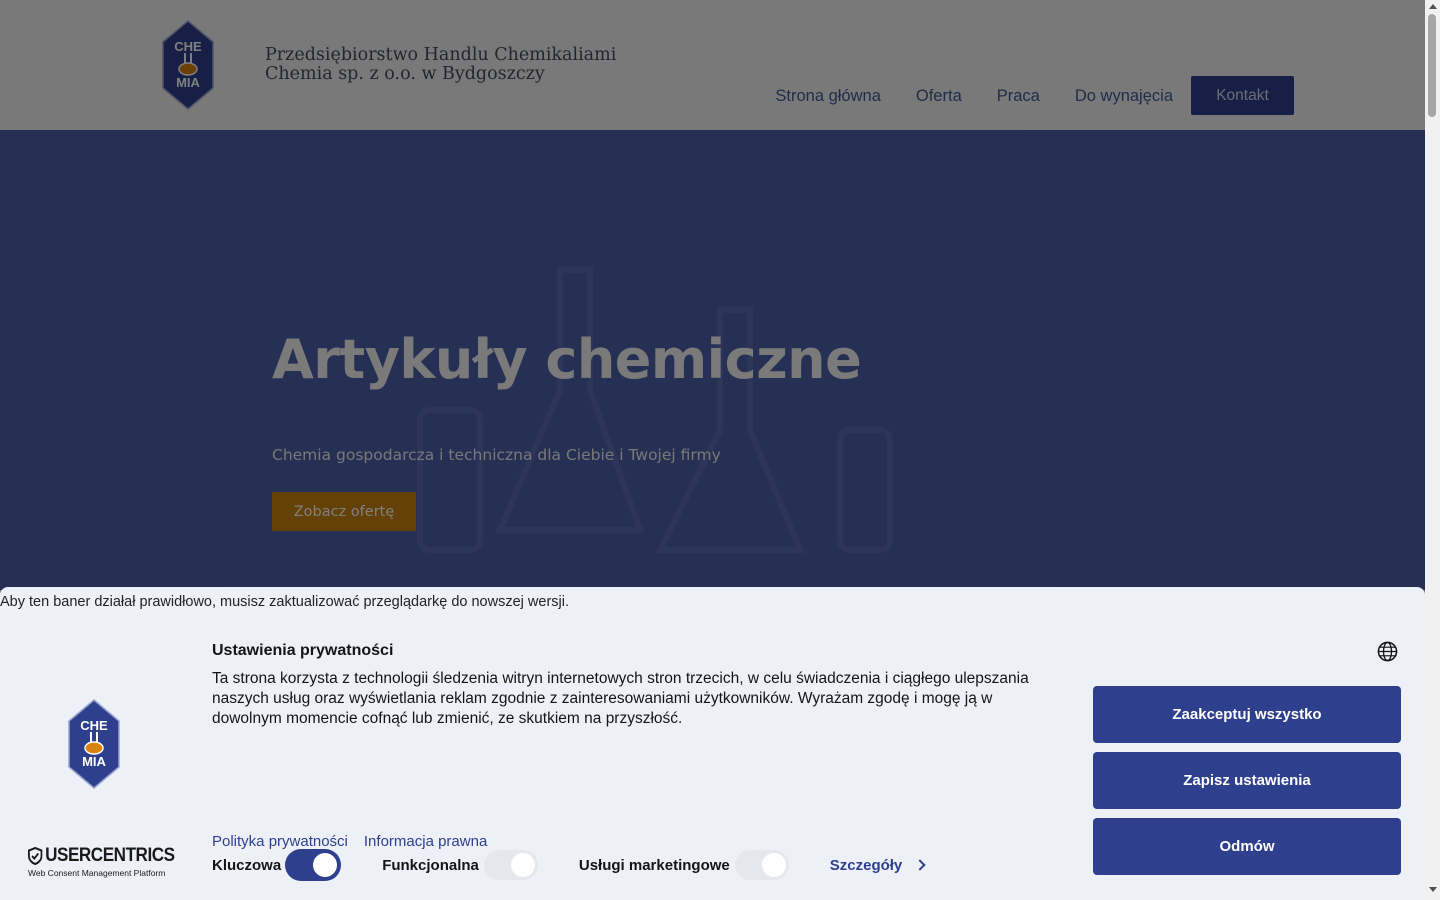  Describe the element at coordinates (425, 841) in the screenshot. I see `legal-info-link: Informacja prawna` at that location.